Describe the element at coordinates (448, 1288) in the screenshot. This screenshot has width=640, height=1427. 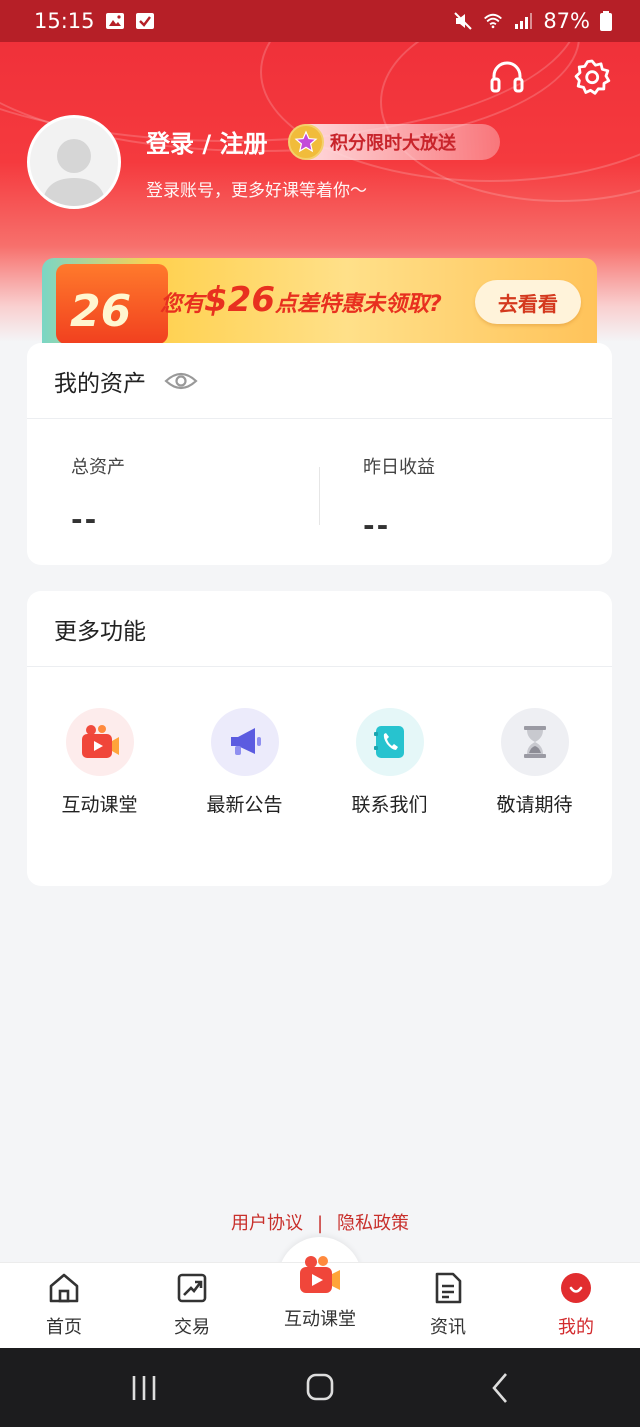
I see `news-icon` at that location.